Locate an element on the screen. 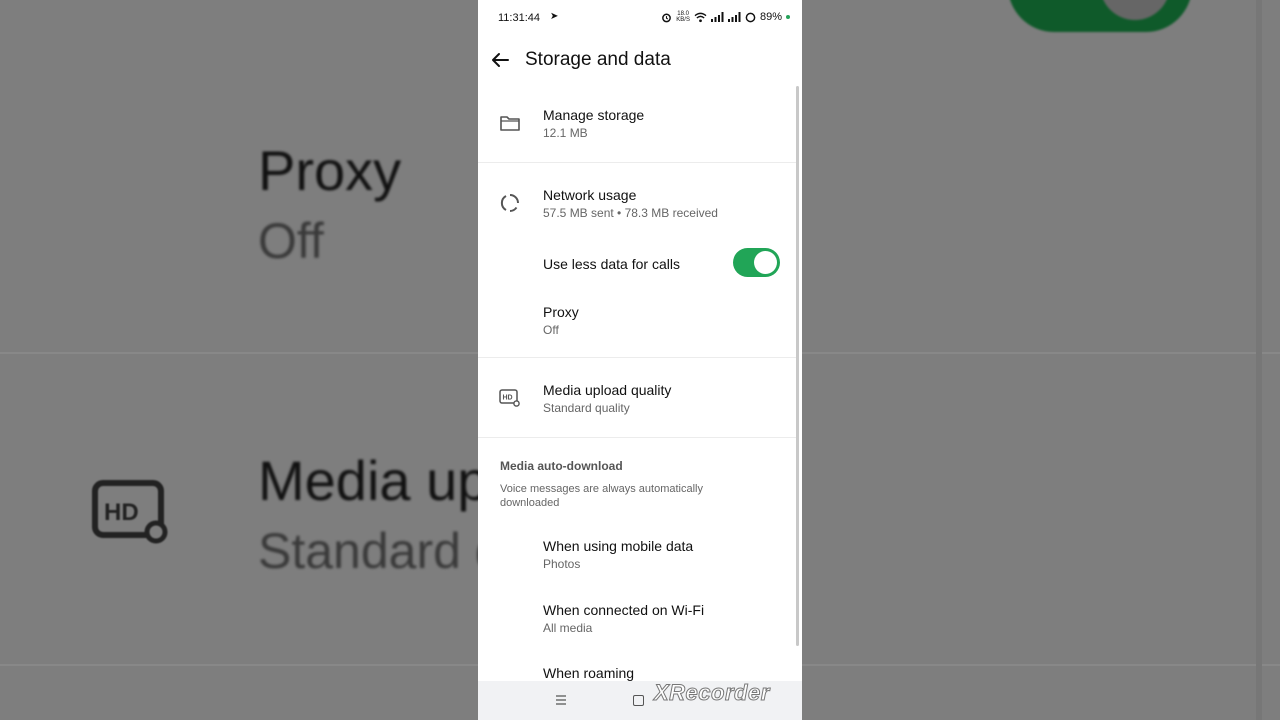 Image resolution: width=1280 pixels, height=720 pixels. status-time: 11:31:44 is located at coordinates (519, 18).